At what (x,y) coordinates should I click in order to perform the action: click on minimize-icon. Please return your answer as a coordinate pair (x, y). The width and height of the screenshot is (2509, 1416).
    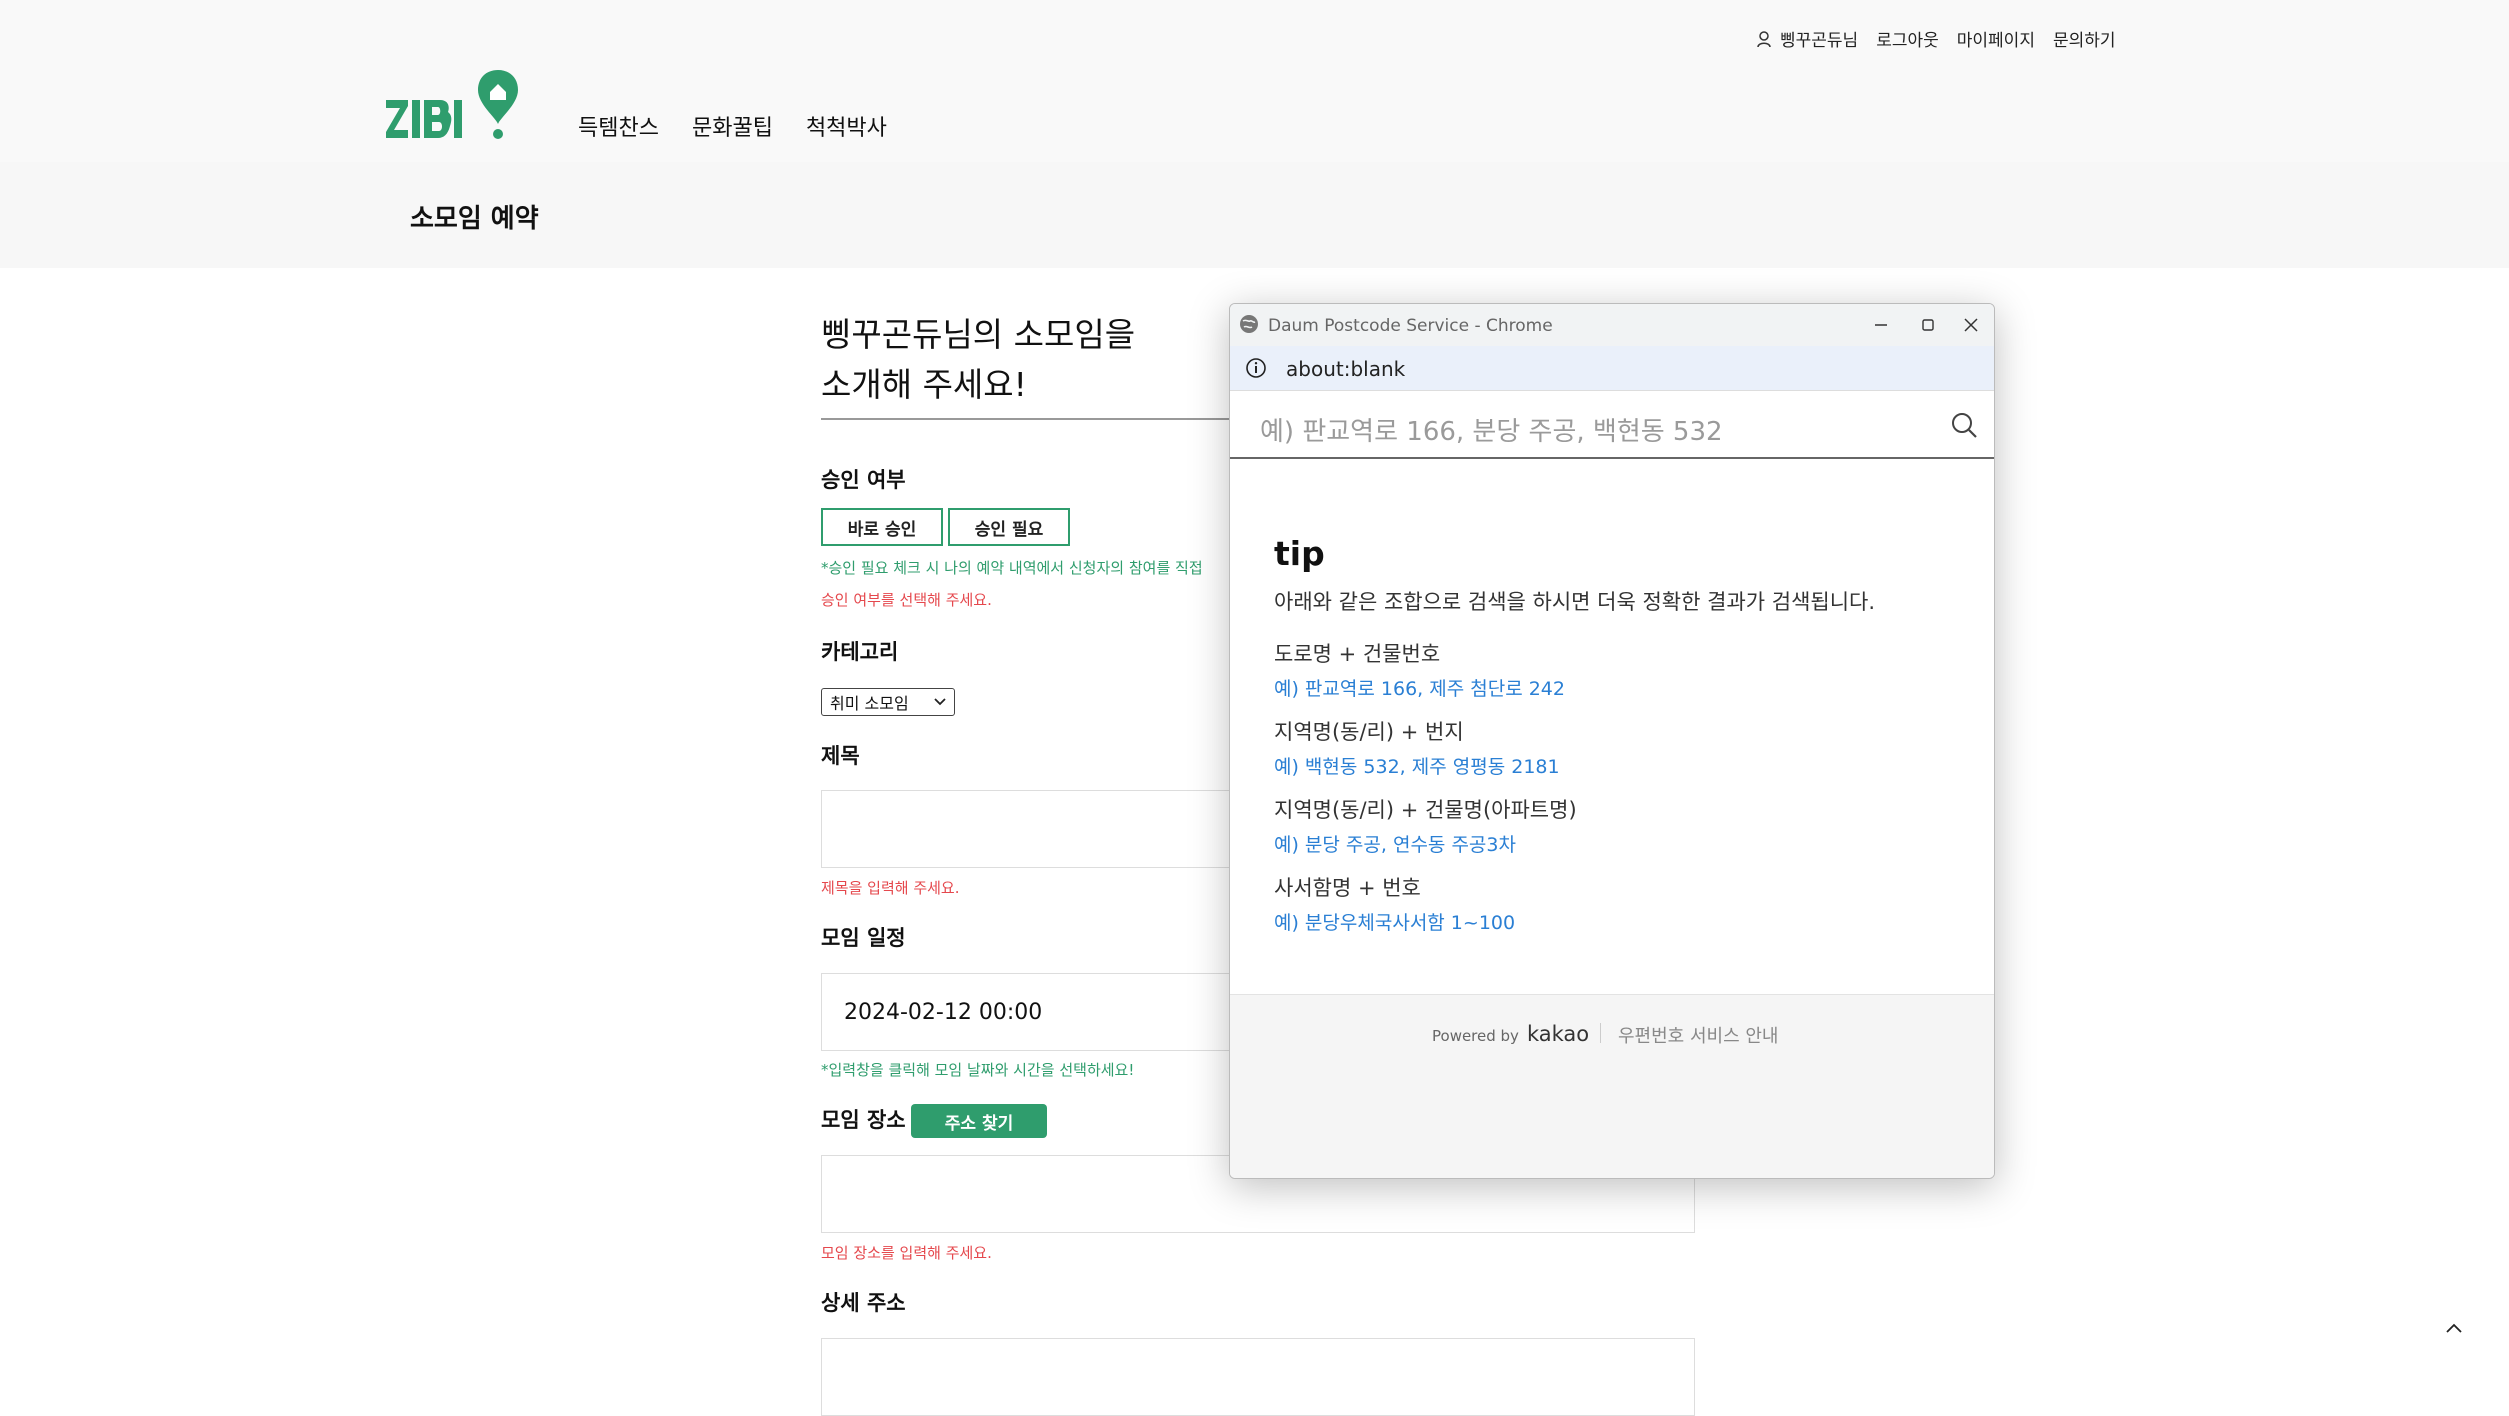
    Looking at the image, I should click on (1881, 325).